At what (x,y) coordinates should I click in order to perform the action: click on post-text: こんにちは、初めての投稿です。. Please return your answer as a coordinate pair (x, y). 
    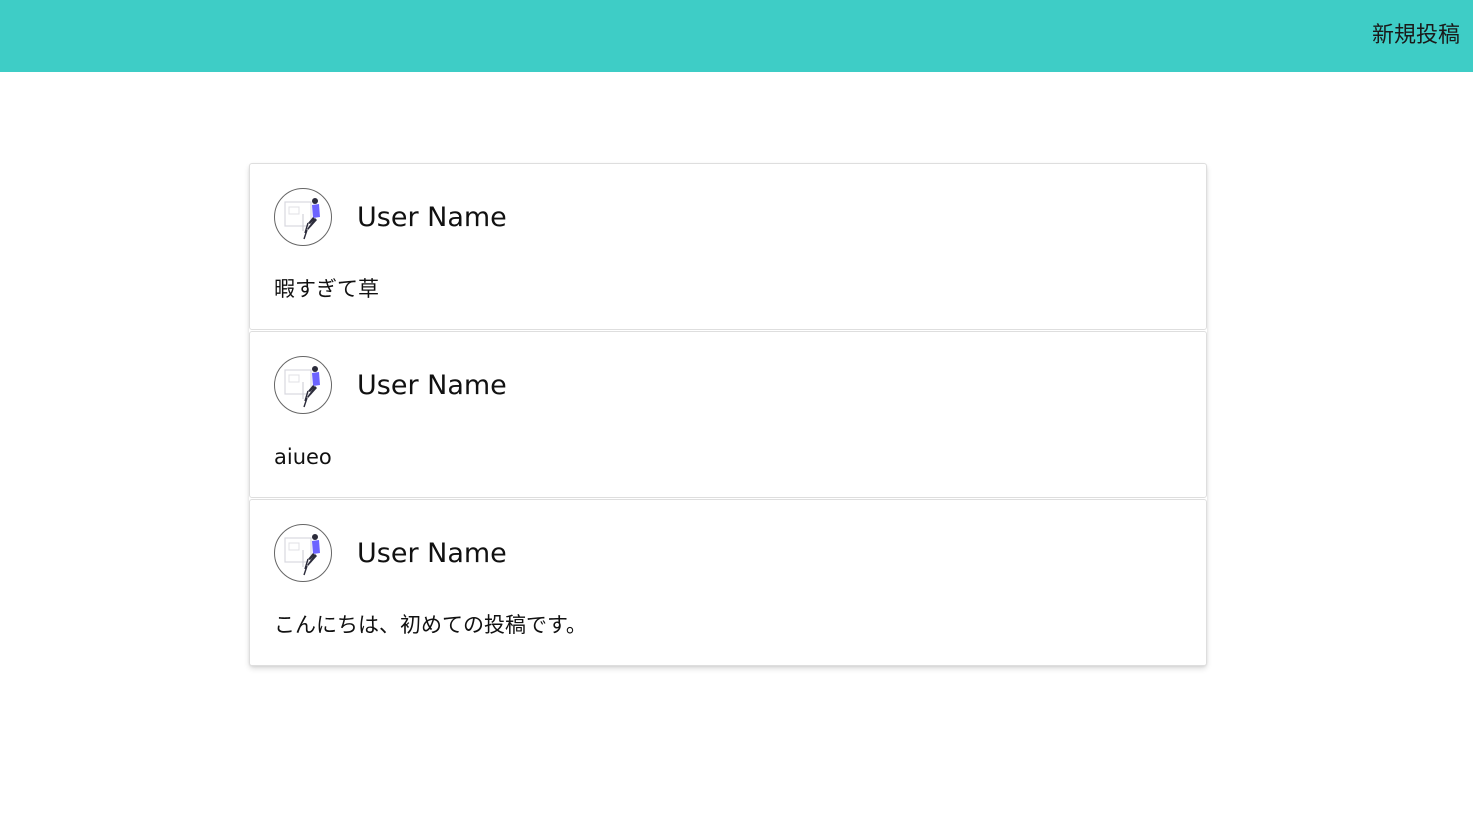
    Looking at the image, I should click on (430, 625).